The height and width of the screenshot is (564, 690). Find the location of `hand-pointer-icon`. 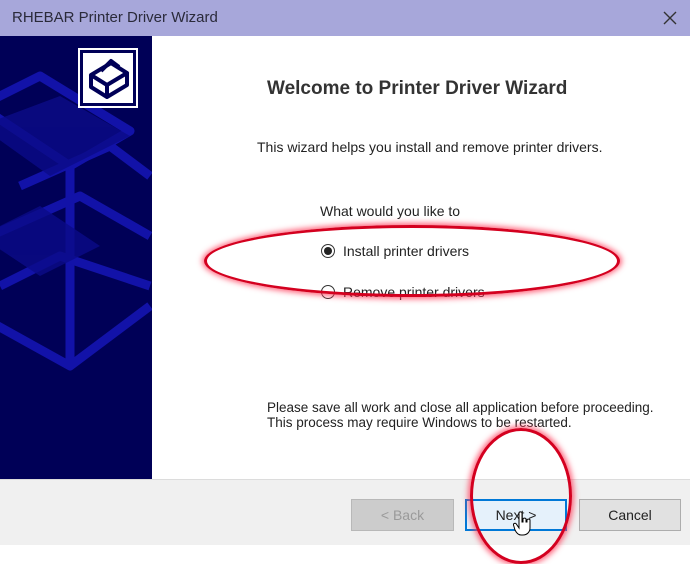

hand-pointer-icon is located at coordinates (522, 523).